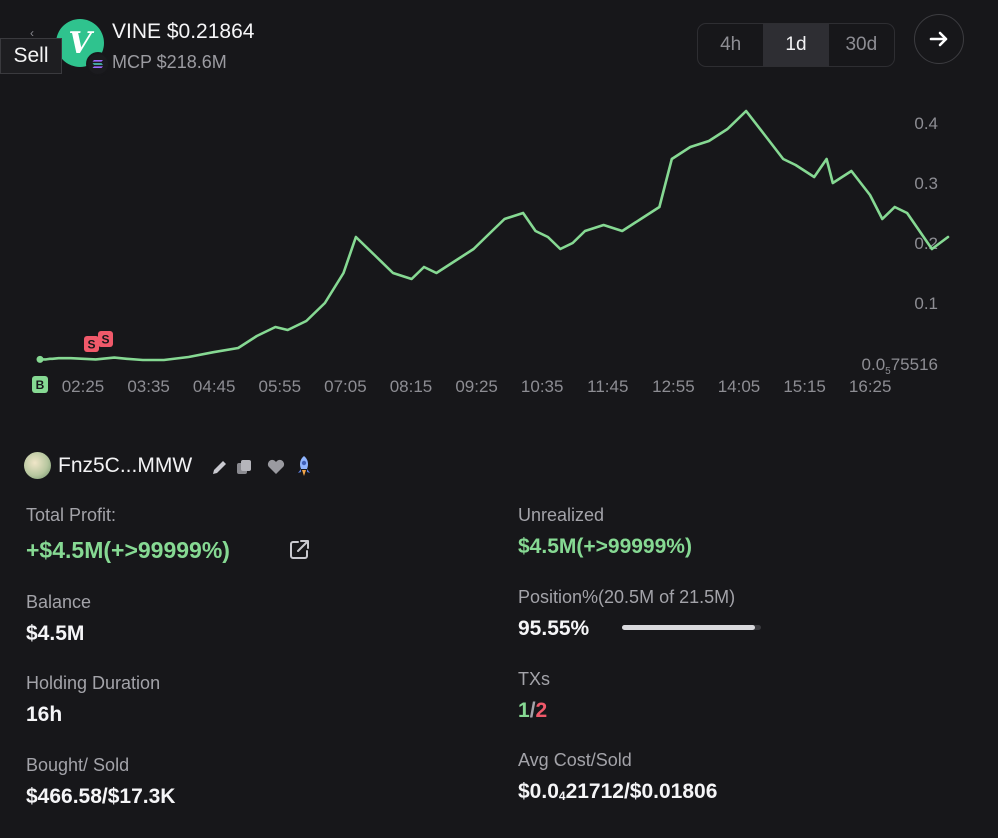 This screenshot has height=838, width=998. I want to click on y-bottom-rest: 75516, so click(914, 364).